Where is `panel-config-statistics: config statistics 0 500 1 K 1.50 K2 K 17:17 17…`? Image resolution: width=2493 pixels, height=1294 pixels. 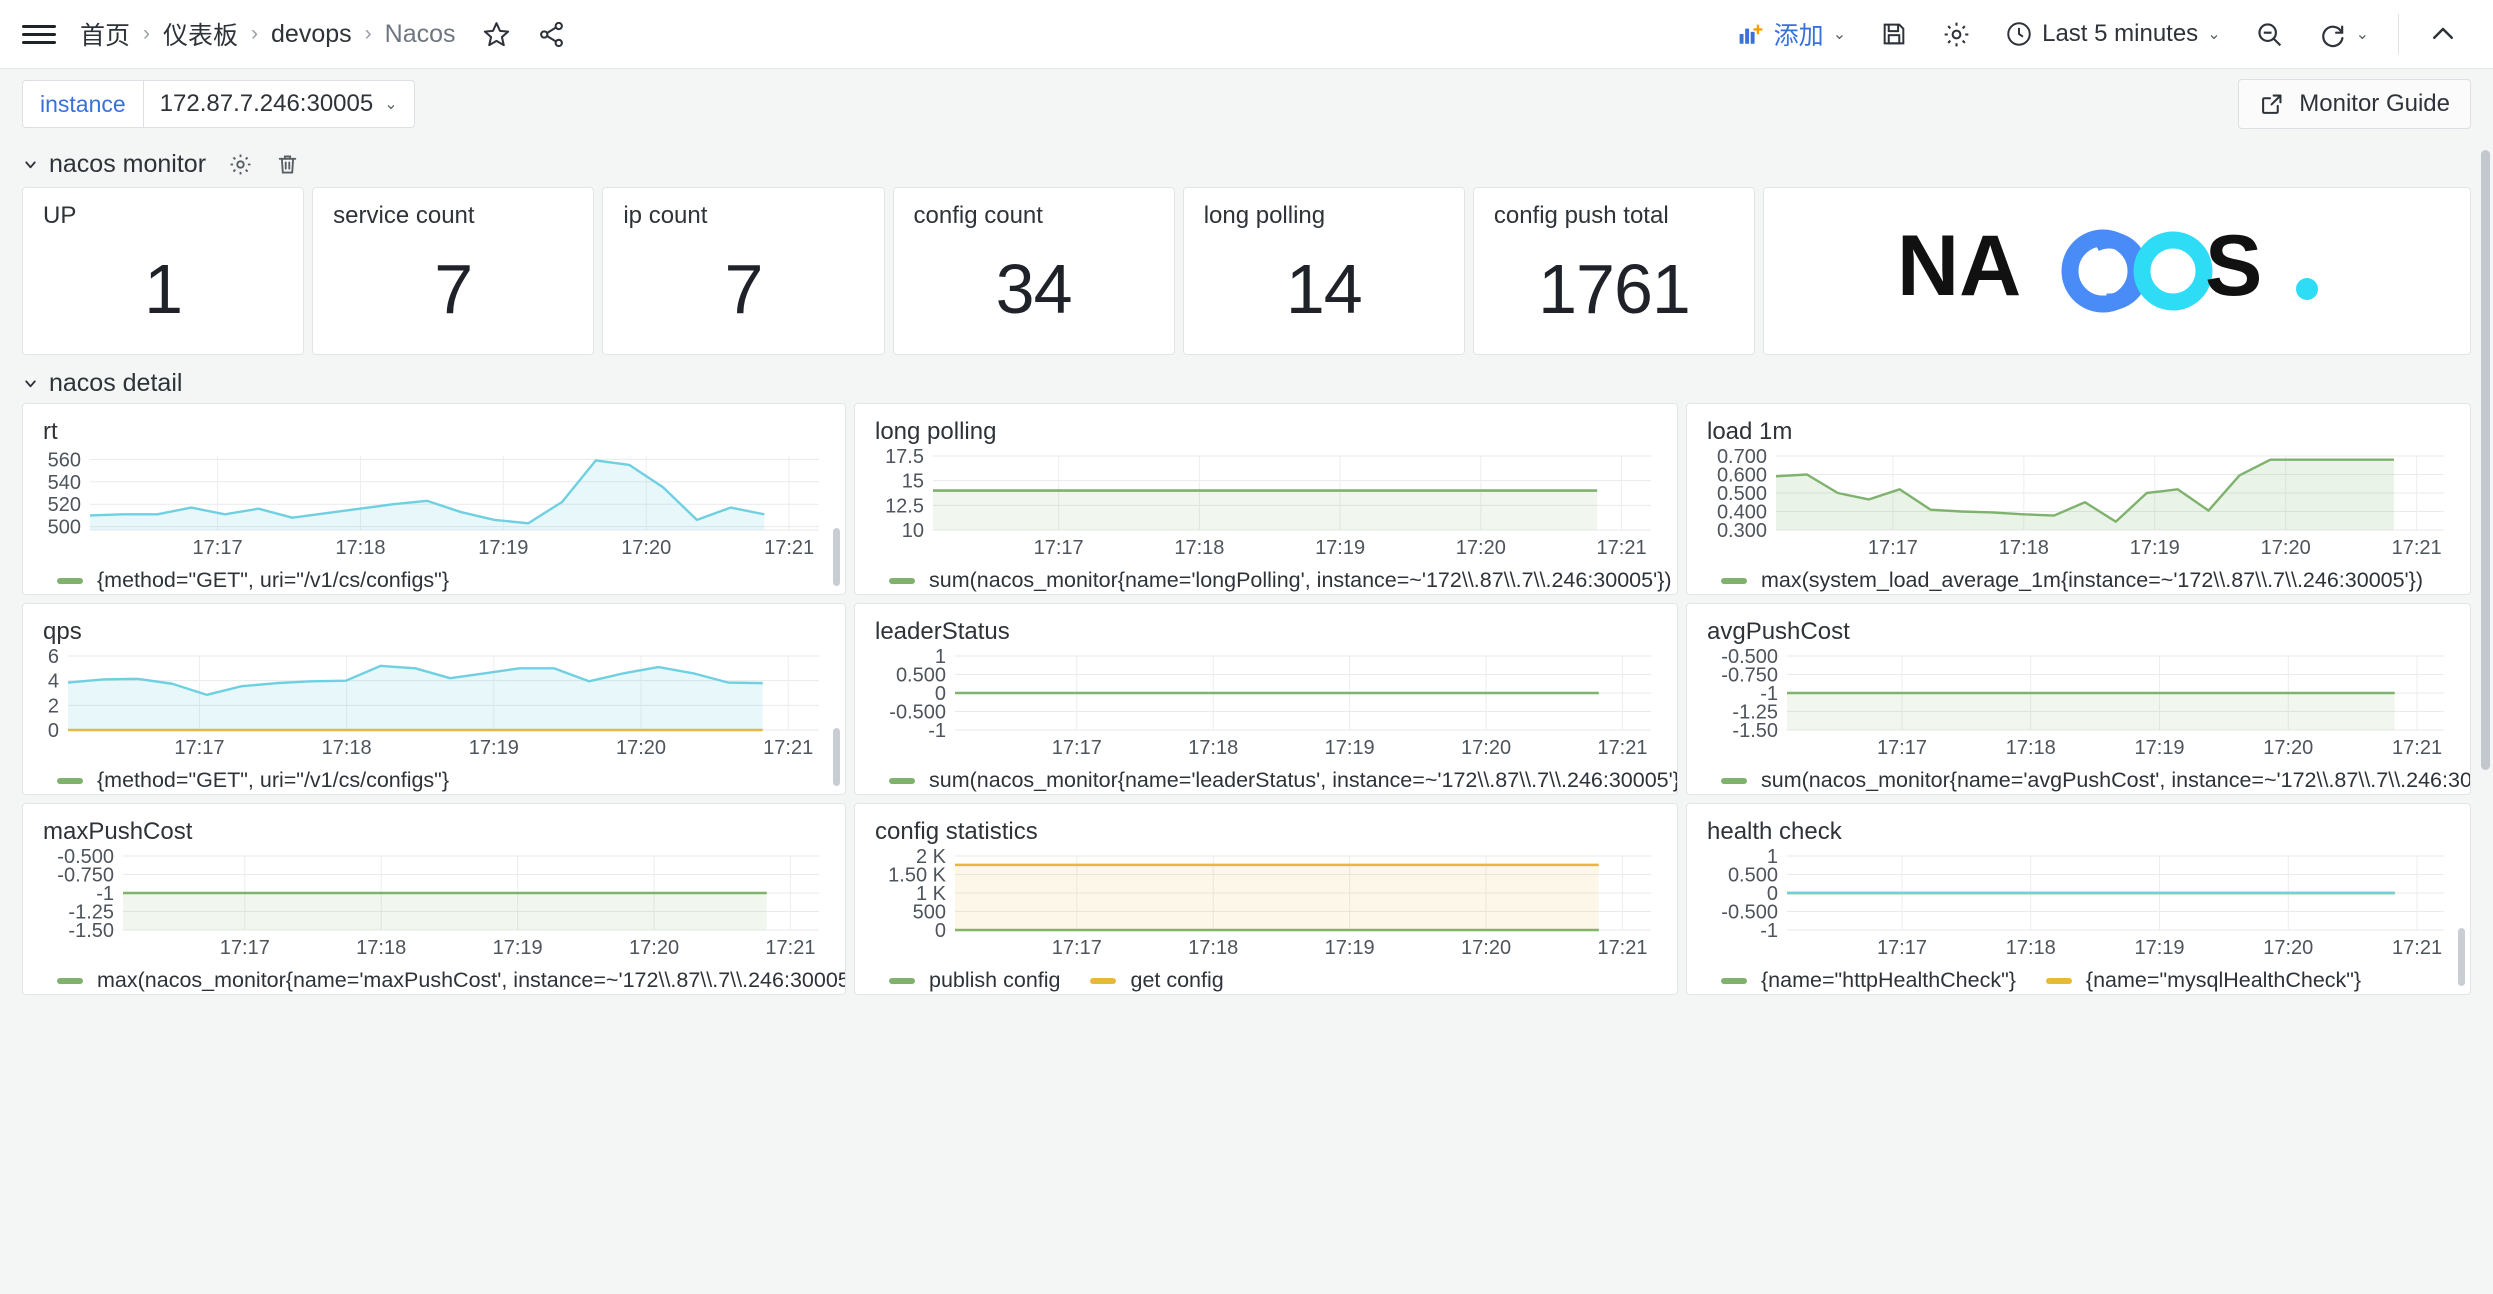 panel-config-statistics: config statistics 0 500 1 K 1.50 K2 K 17:17 17… is located at coordinates (1266, 899).